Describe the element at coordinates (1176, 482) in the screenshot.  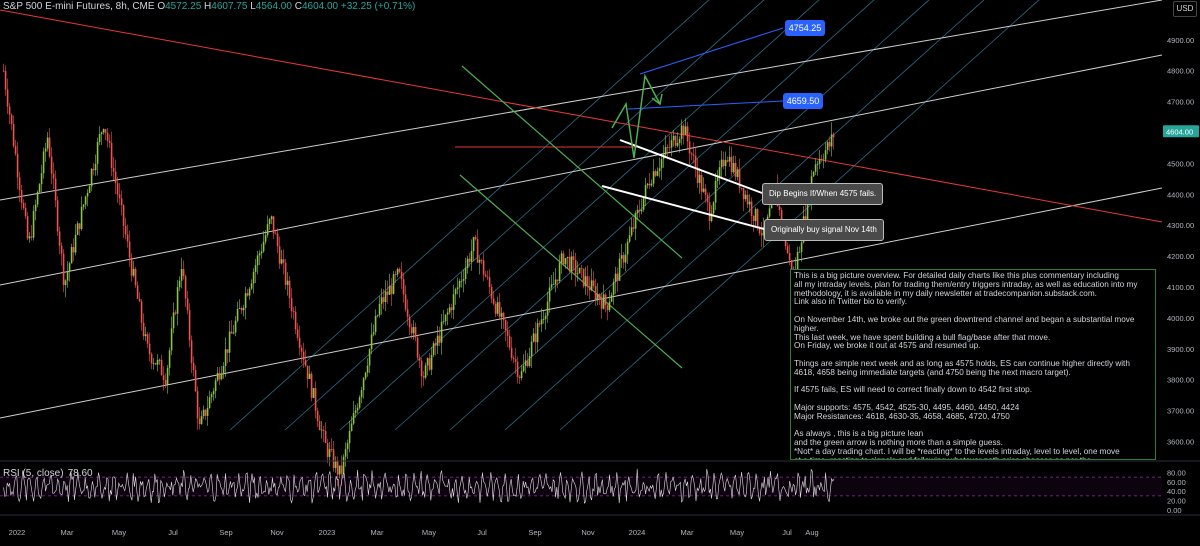
I see `rsi-axis-tick: 60.00` at that location.